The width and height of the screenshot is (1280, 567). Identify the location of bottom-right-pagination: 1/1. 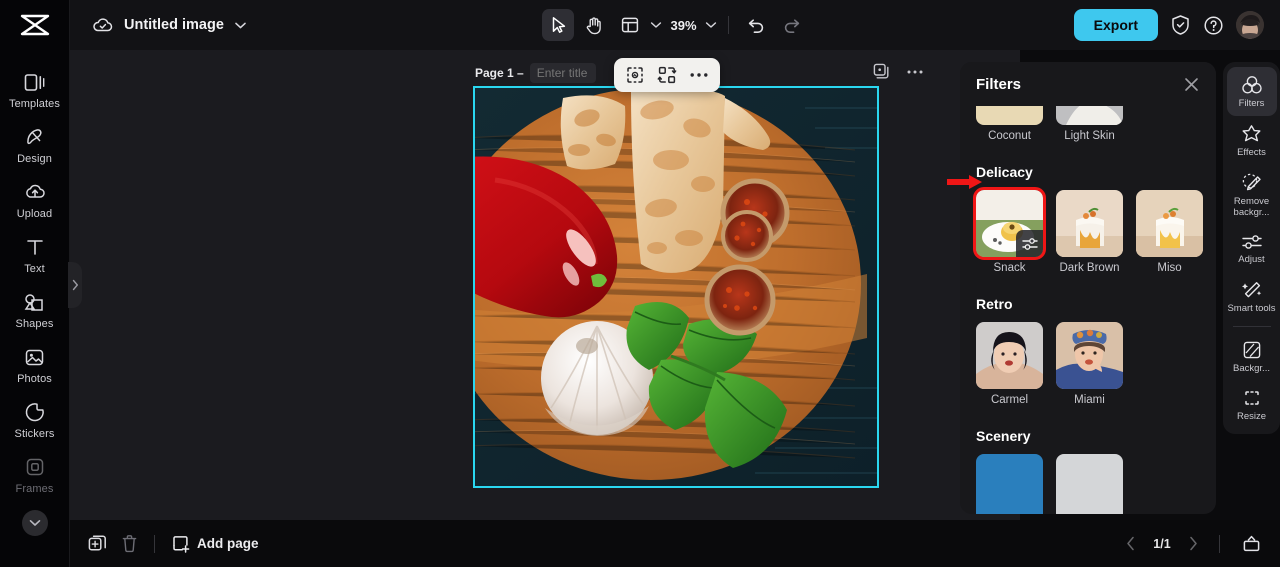
(1194, 543).